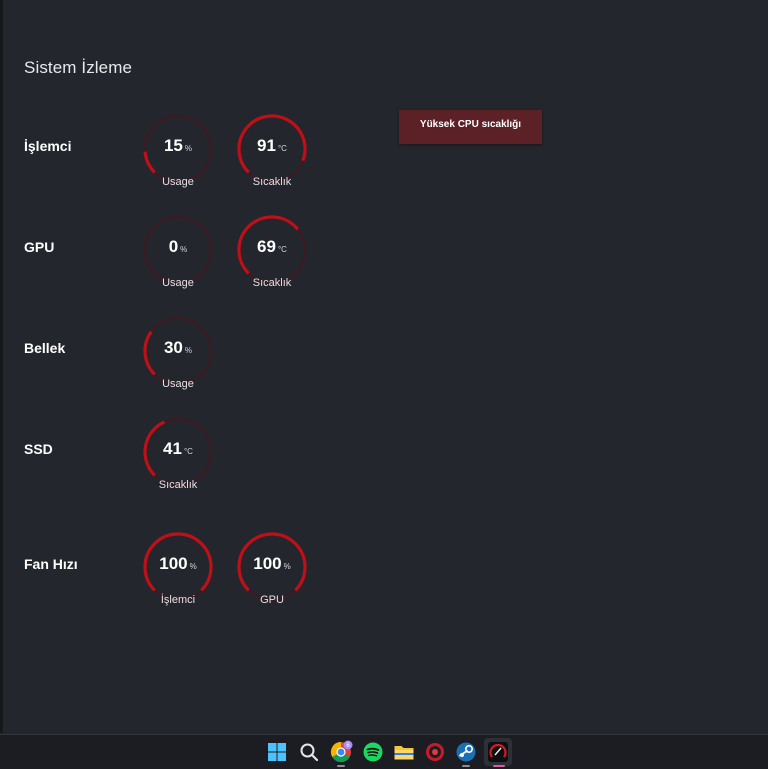 This screenshot has width=768, height=769. I want to click on red-app-logo, so click(435, 752).